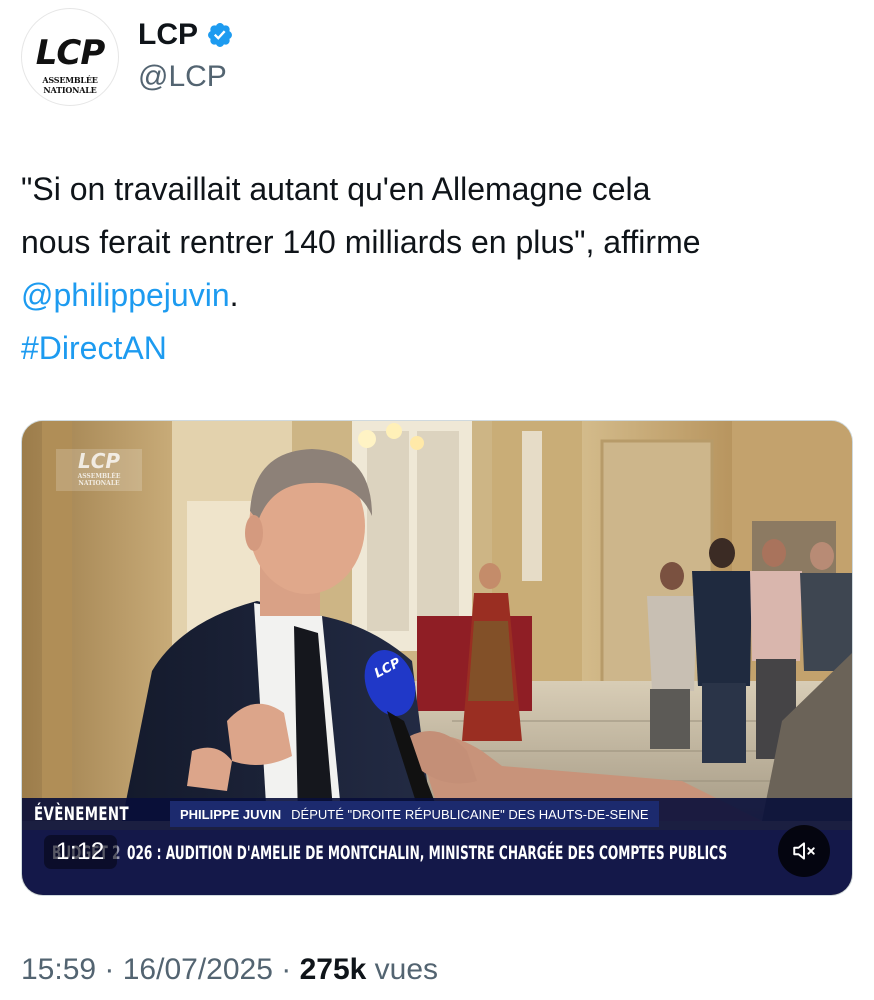 This screenshot has width=874, height=1000. What do you see at coordinates (198, 969) in the screenshot?
I see `tweet-date: 16/07/2025` at bounding box center [198, 969].